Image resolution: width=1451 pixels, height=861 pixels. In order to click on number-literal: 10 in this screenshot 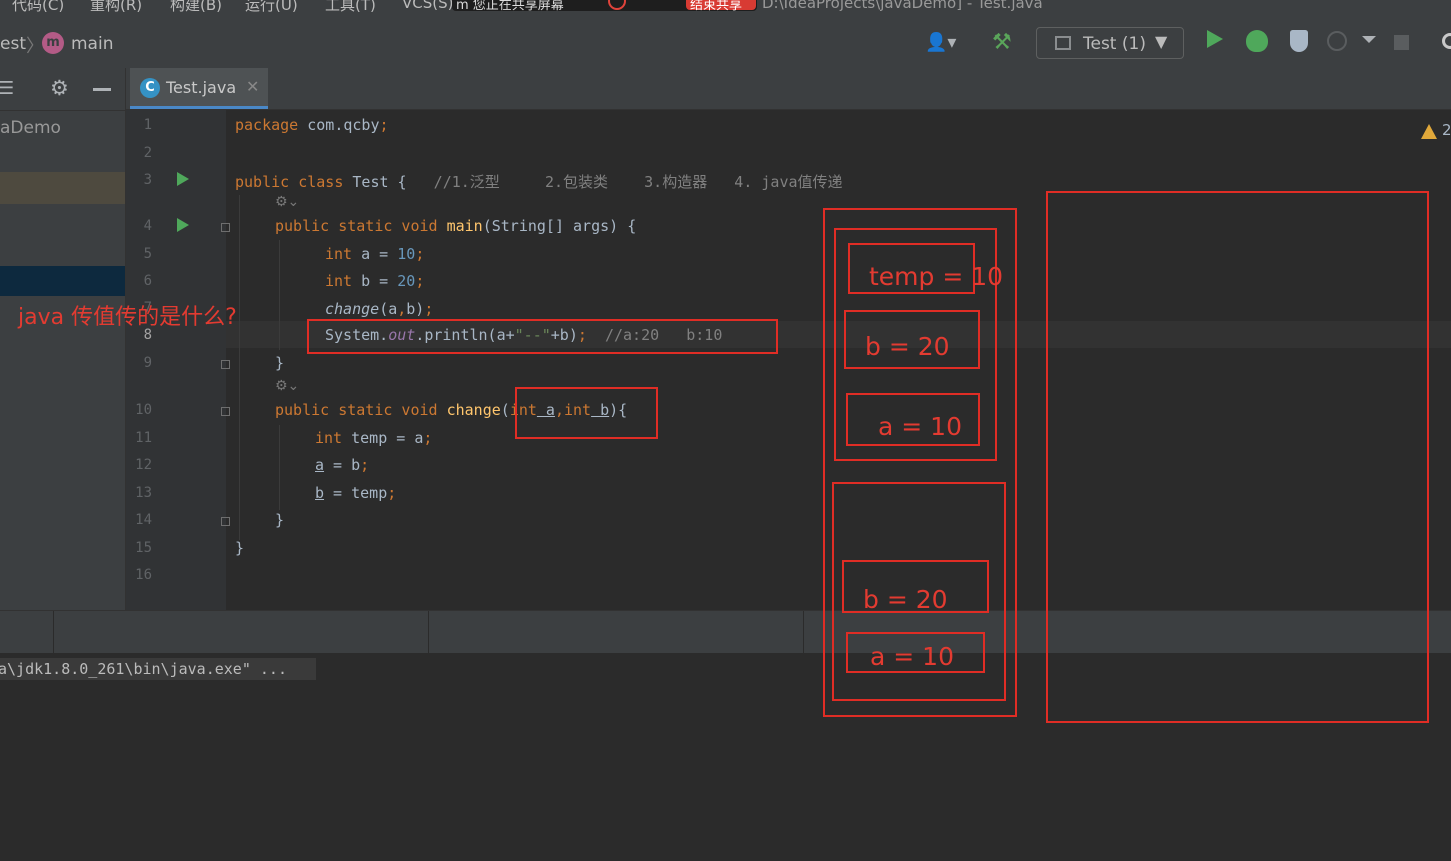, I will do `click(406, 254)`.